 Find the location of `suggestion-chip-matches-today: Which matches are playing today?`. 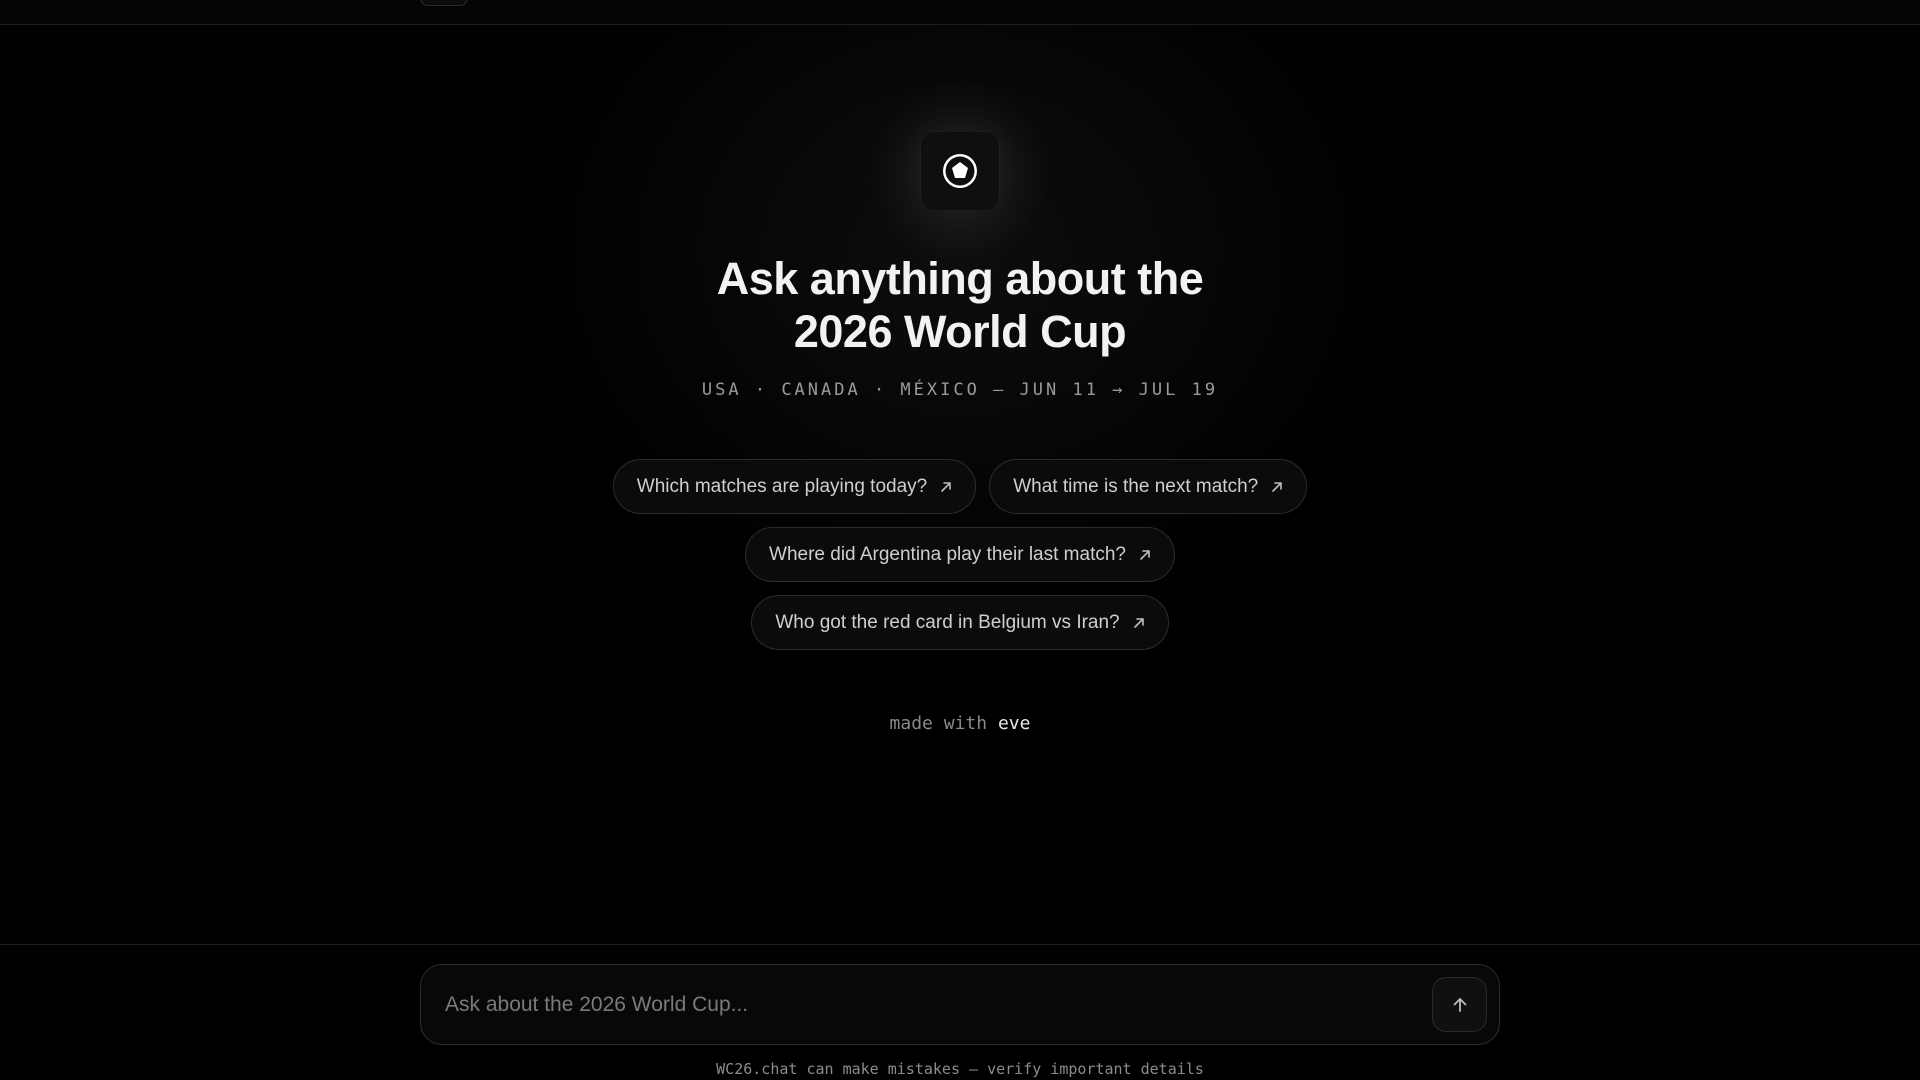

suggestion-chip-matches-today: Which matches are playing today? is located at coordinates (794, 486).